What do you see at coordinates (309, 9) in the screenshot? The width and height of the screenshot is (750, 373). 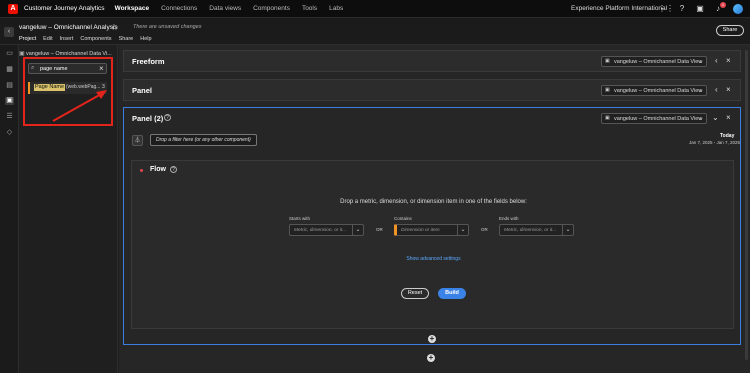 I see `tab-tools: Tools` at bounding box center [309, 9].